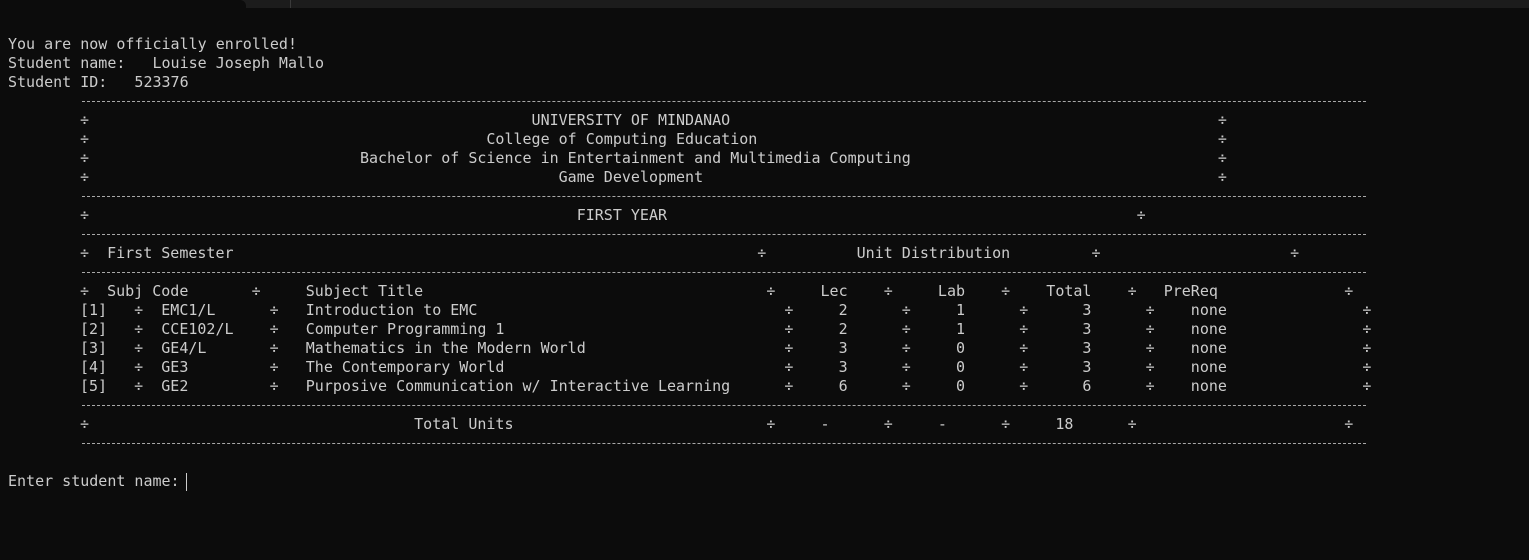 This screenshot has width=1529, height=560. Describe the element at coordinates (690, 253) in the screenshot. I see `semester-row: ÷ First Semester ÷ Unit Distribution ÷ ÷` at that location.